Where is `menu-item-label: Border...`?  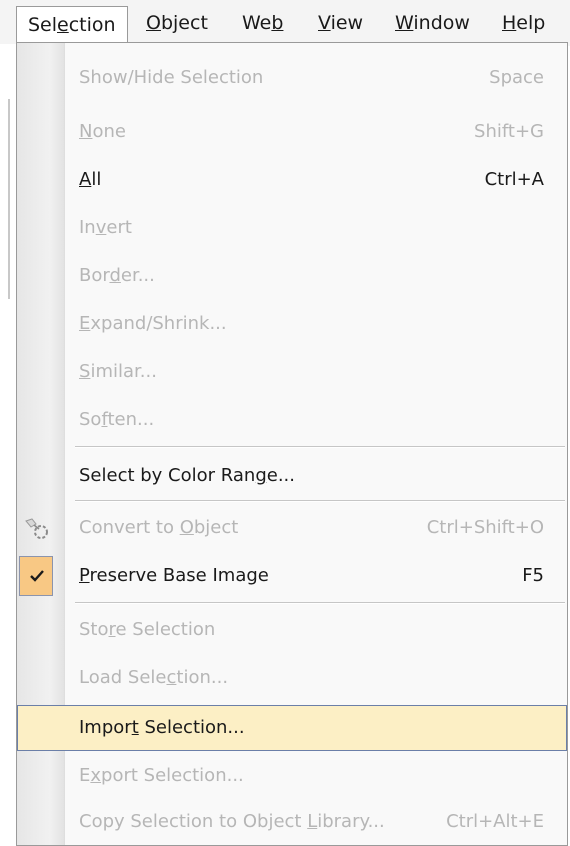 menu-item-label: Border... is located at coordinates (117, 275).